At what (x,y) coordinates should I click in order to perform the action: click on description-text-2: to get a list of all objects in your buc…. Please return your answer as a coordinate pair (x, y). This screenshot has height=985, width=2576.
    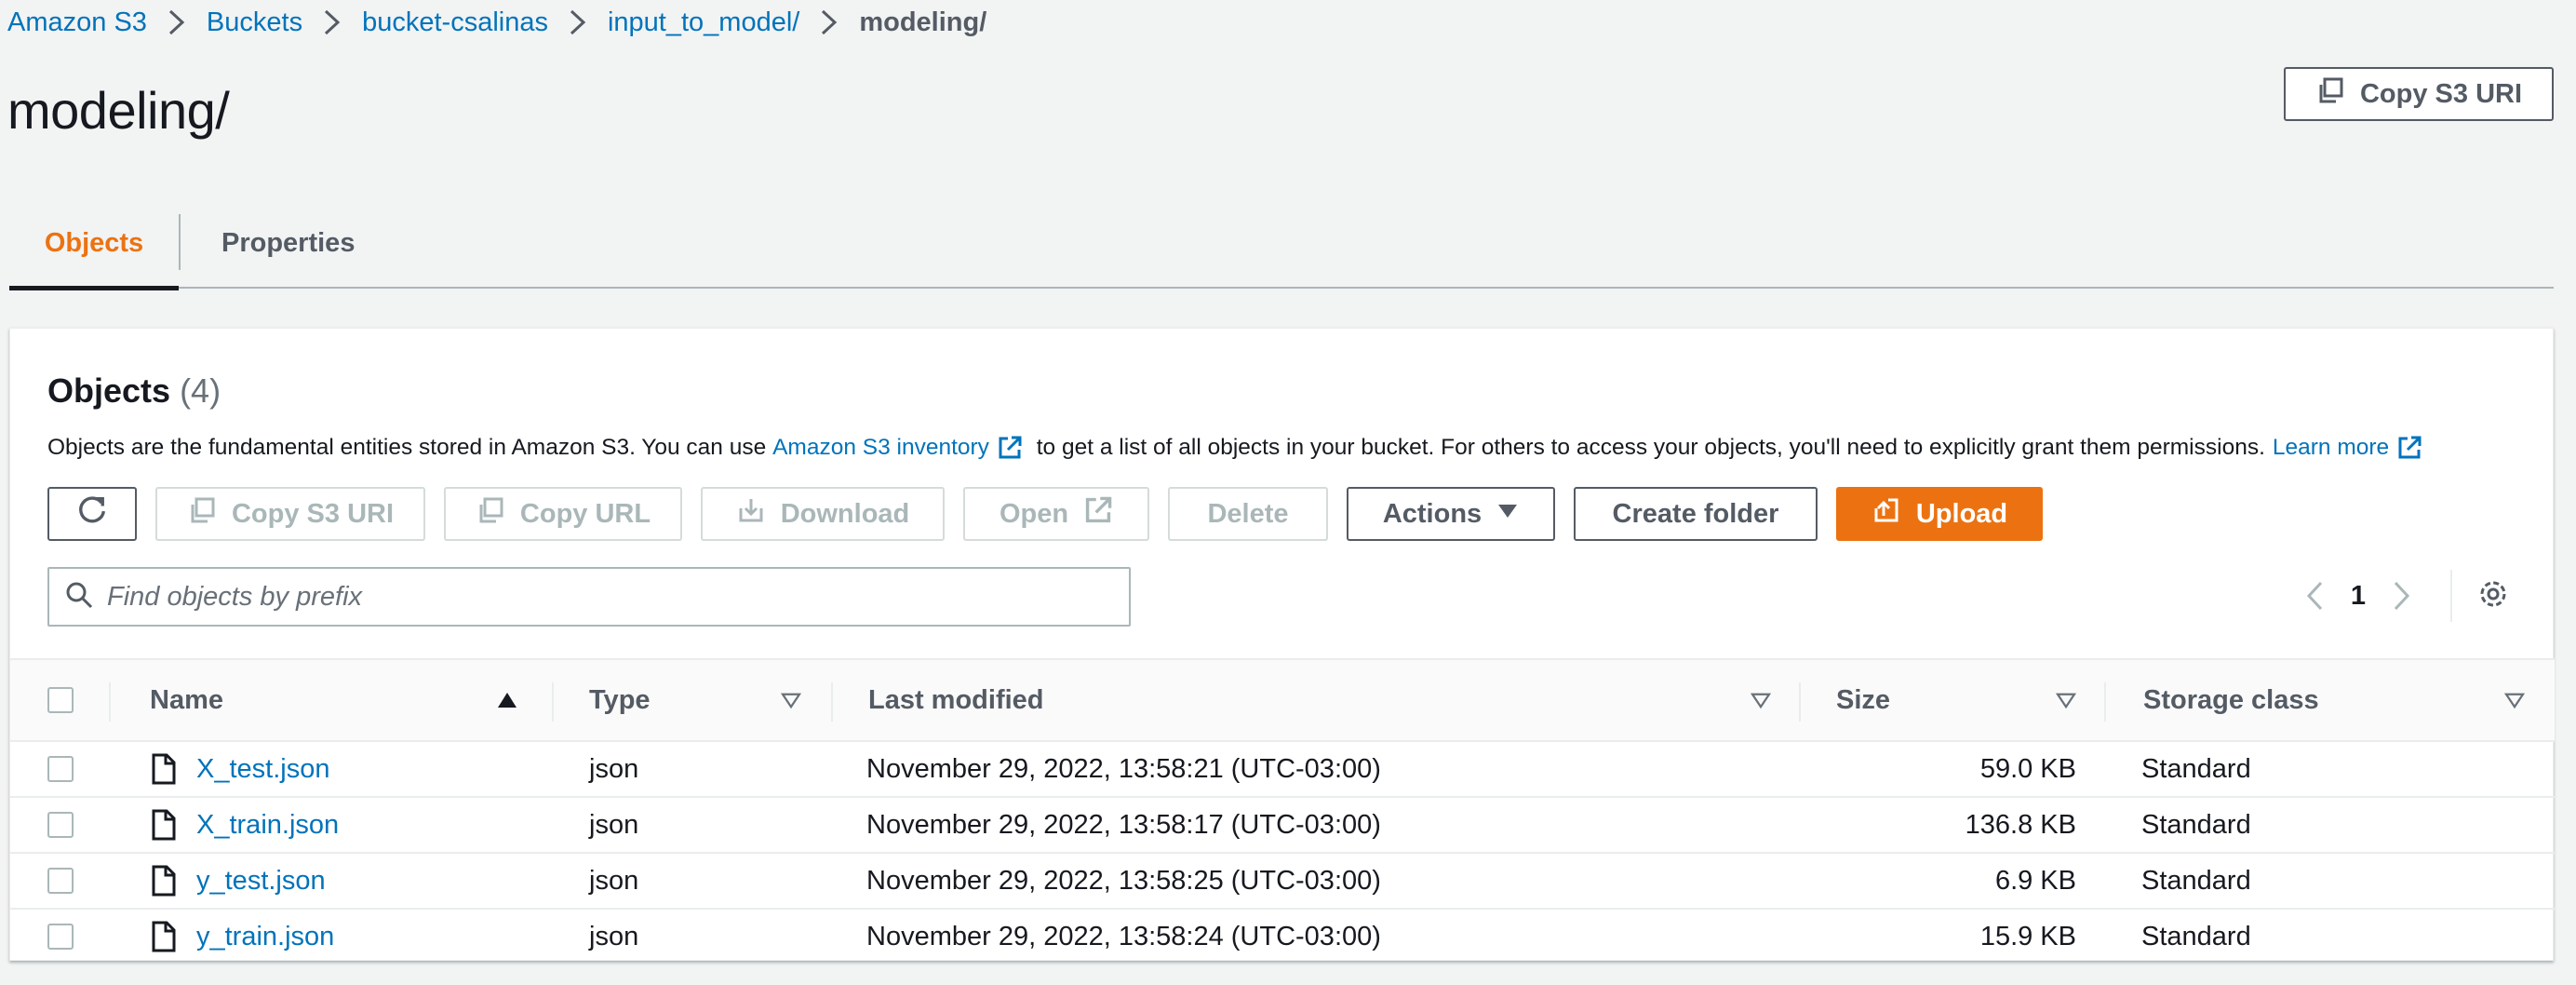
    Looking at the image, I should click on (1647, 447).